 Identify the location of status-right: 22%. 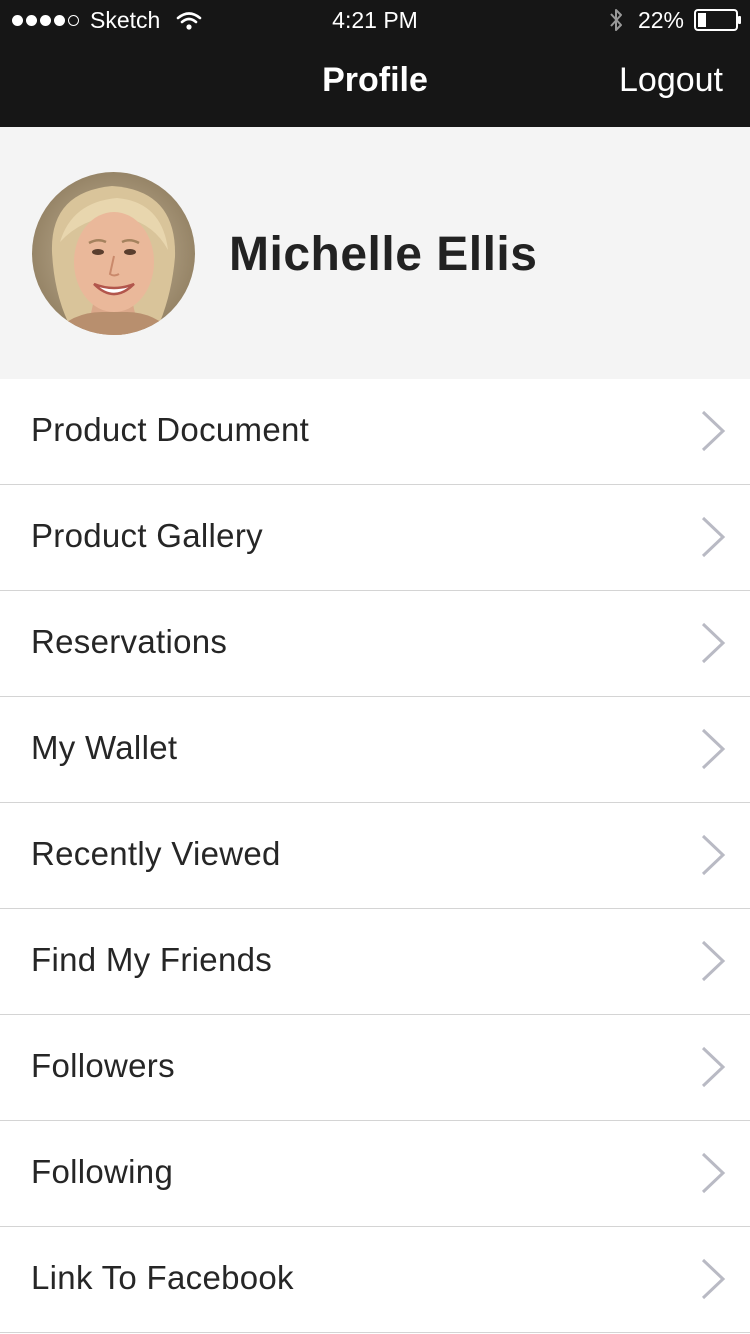
(675, 20).